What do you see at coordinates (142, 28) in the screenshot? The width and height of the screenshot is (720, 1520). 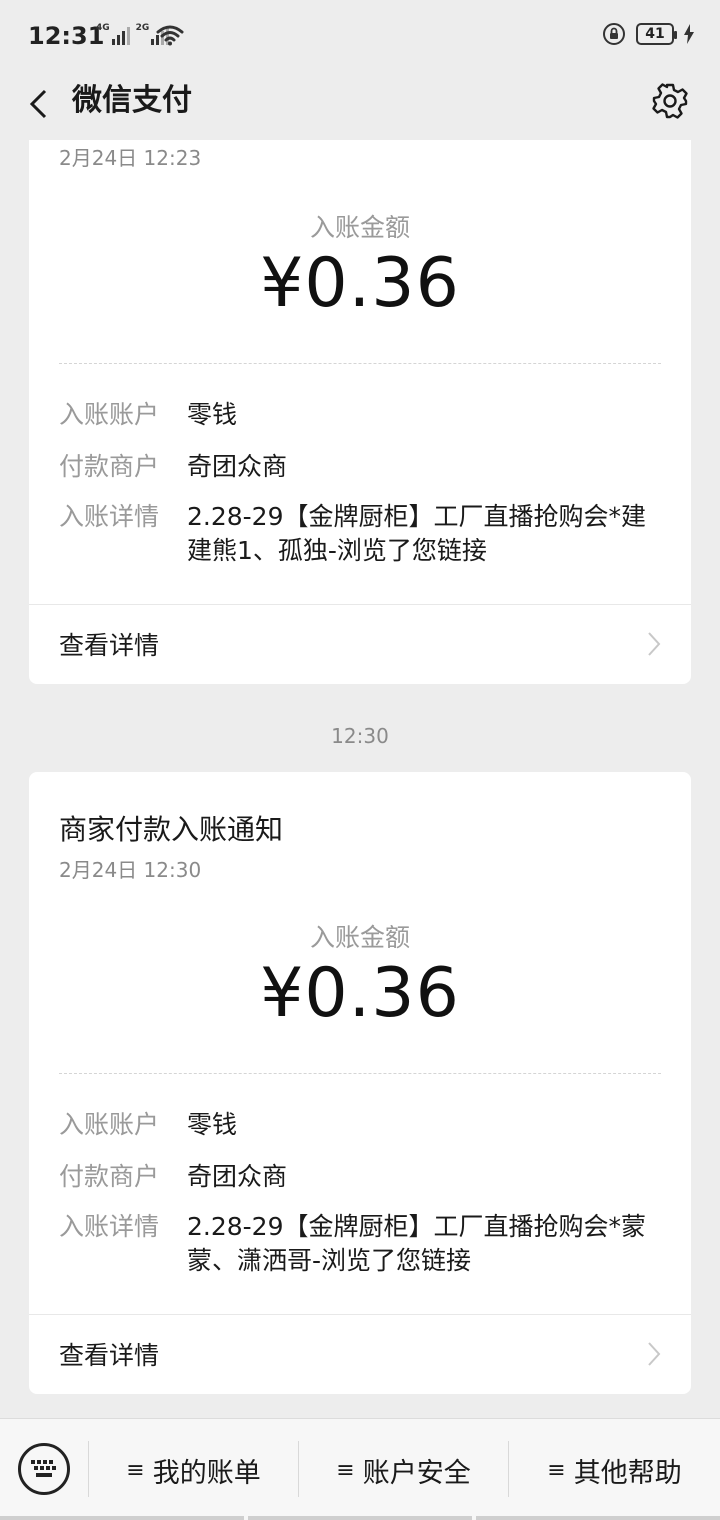 I see `net-label-2g: 2G` at bounding box center [142, 28].